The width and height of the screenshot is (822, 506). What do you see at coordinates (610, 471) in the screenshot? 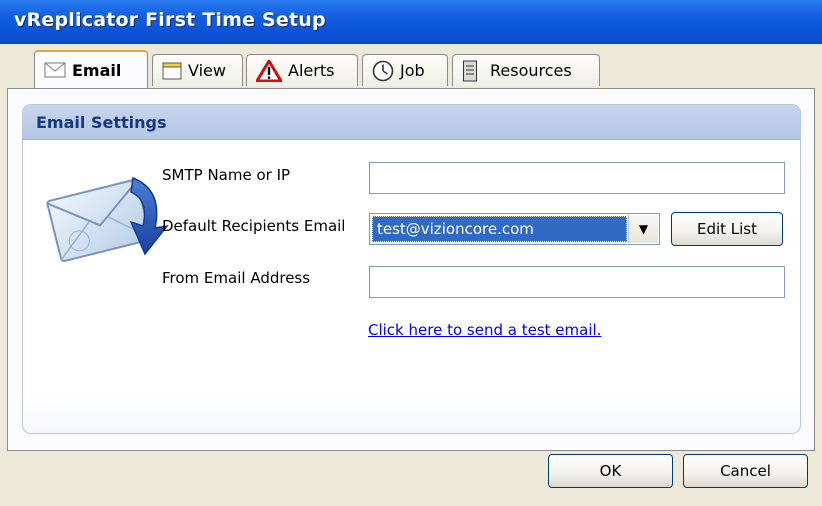
I see `ok-button: OK` at bounding box center [610, 471].